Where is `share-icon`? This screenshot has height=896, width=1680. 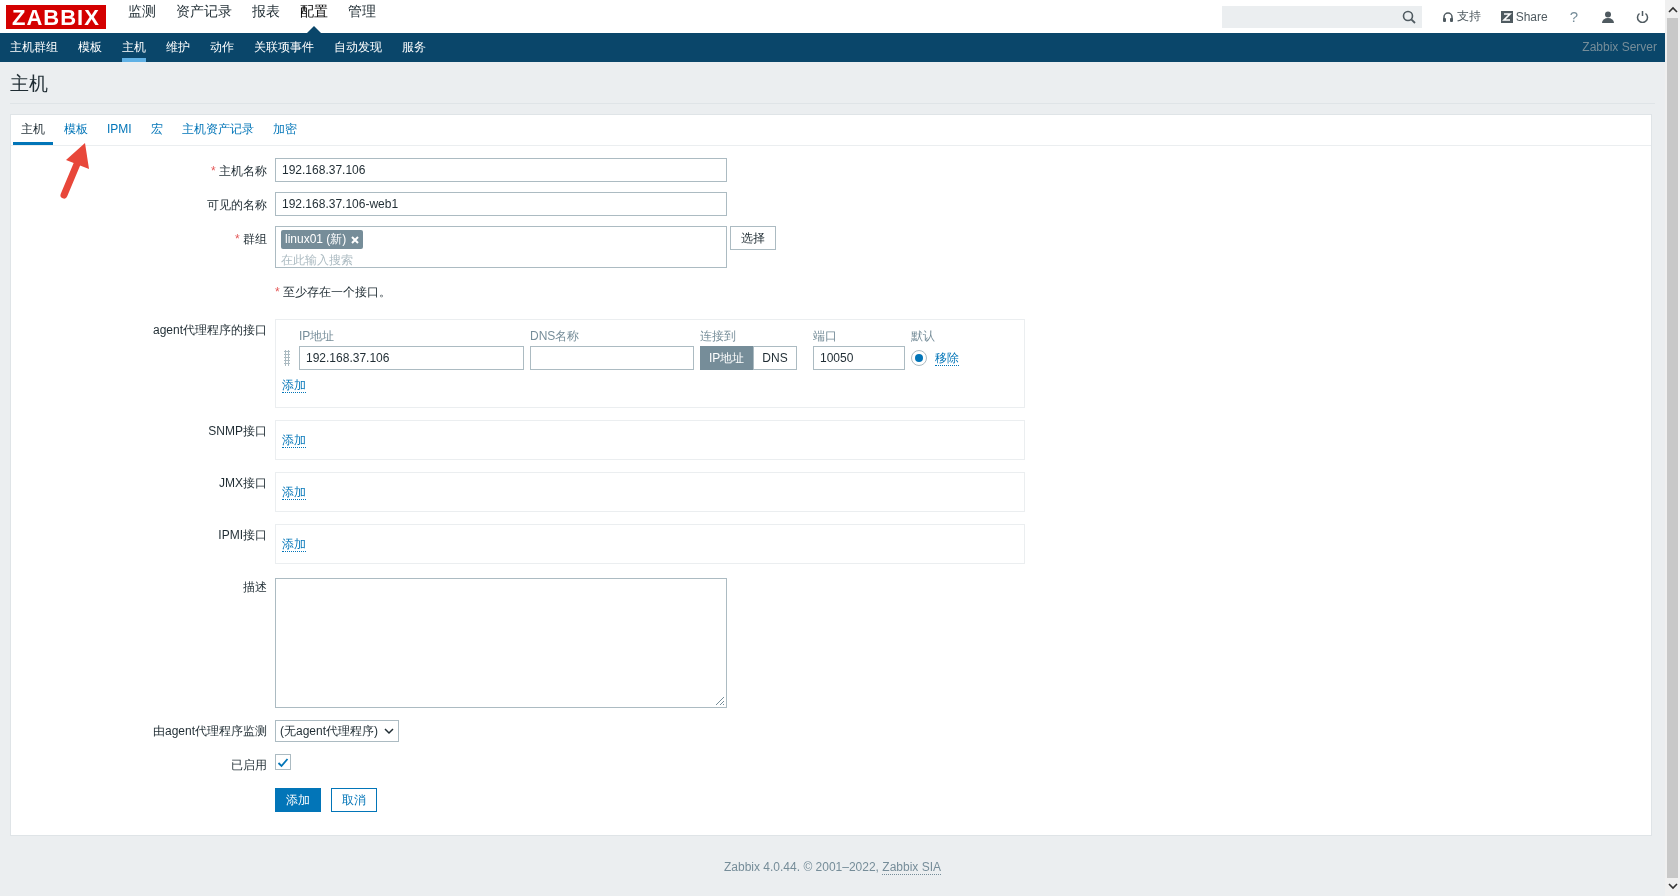
share-icon is located at coordinates (1506, 16).